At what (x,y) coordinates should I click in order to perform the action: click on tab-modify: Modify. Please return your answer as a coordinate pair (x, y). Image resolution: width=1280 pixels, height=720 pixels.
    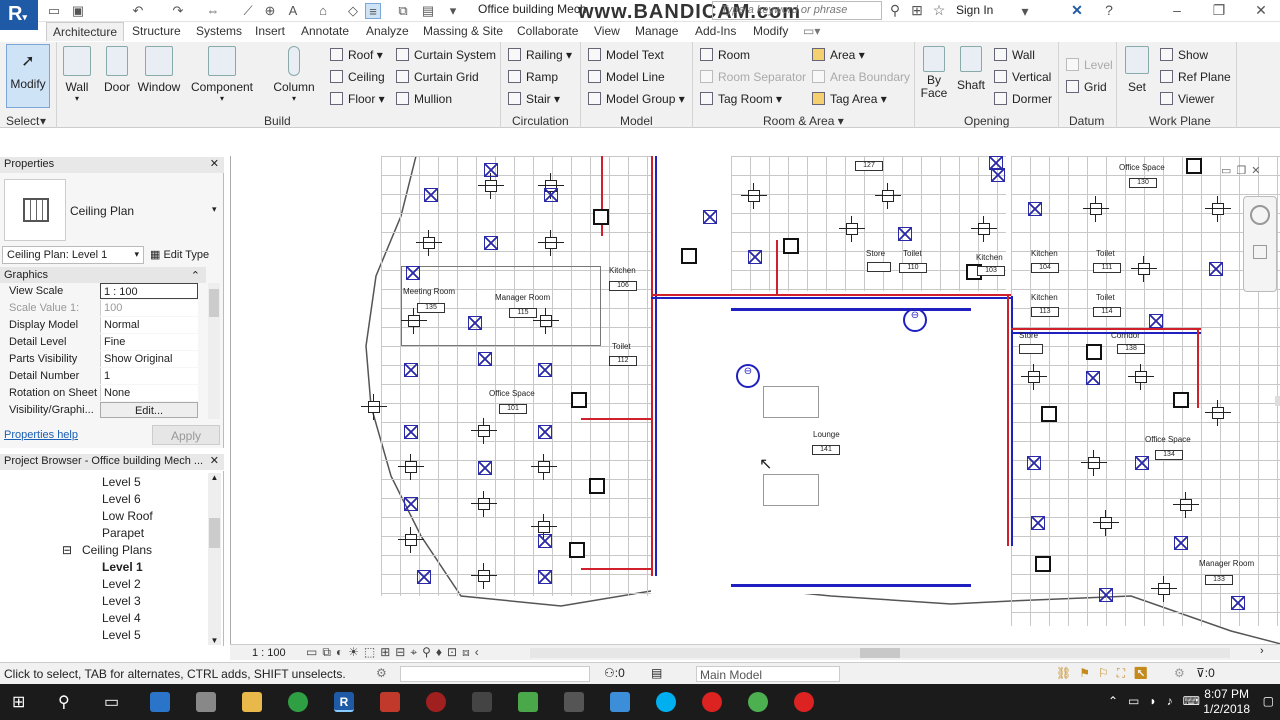
    Looking at the image, I should click on (770, 31).